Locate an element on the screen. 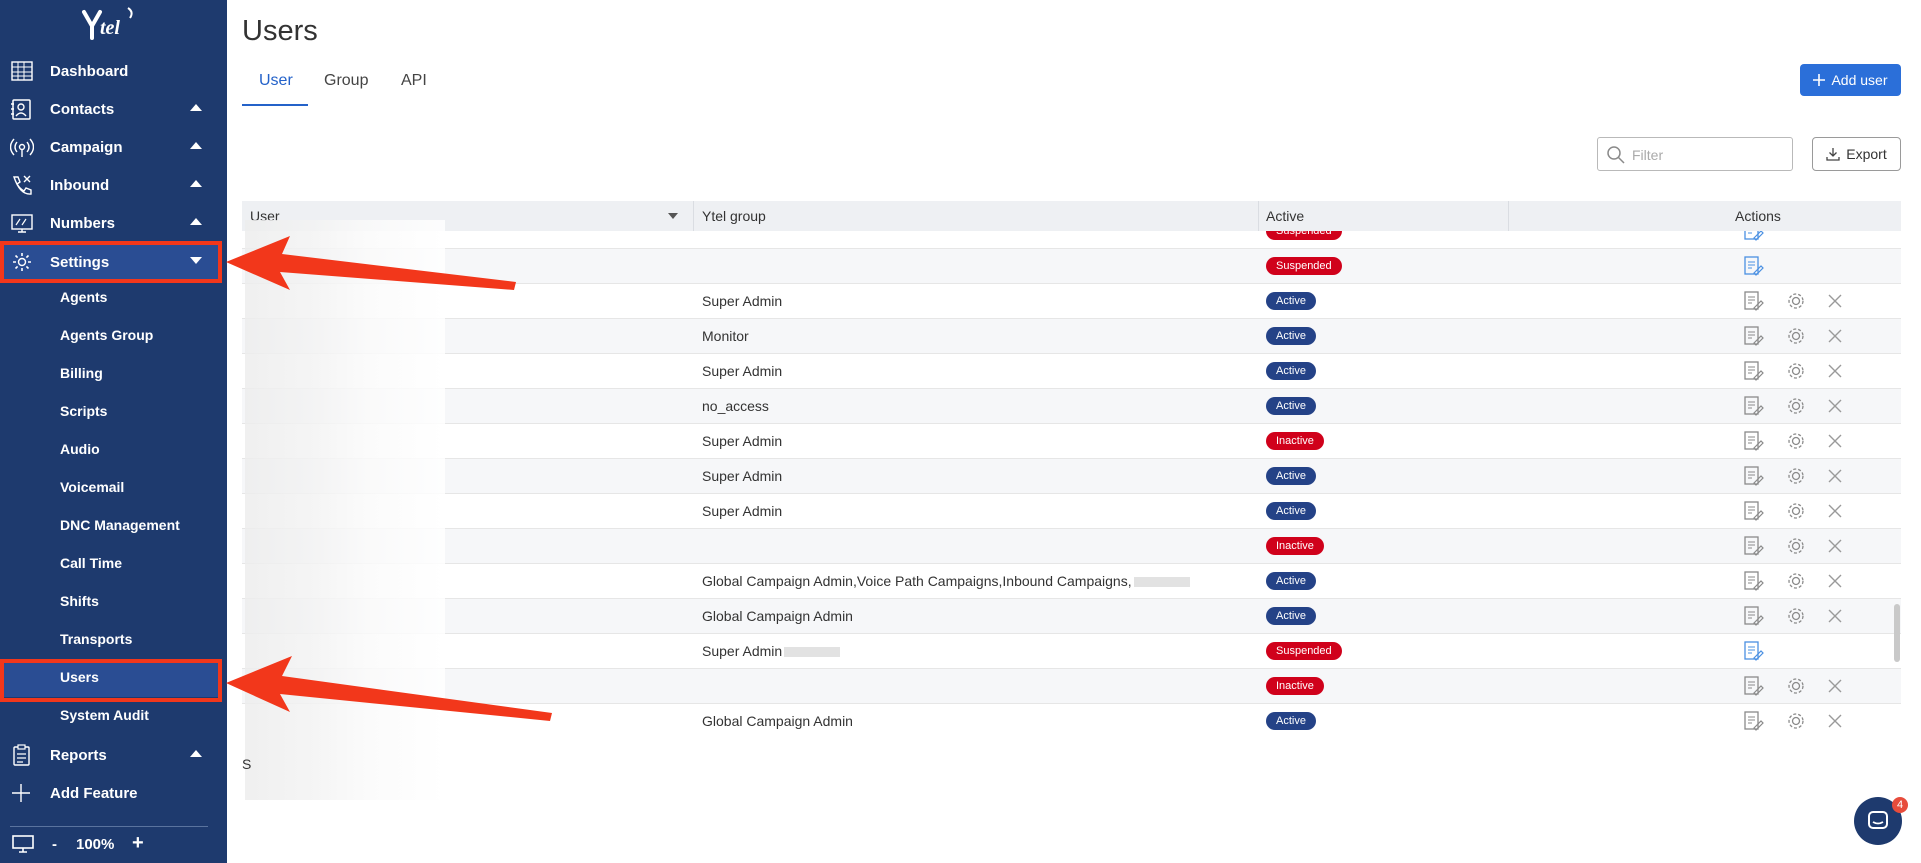 The image size is (1921, 863). zoom-in-button: + is located at coordinates (138, 843).